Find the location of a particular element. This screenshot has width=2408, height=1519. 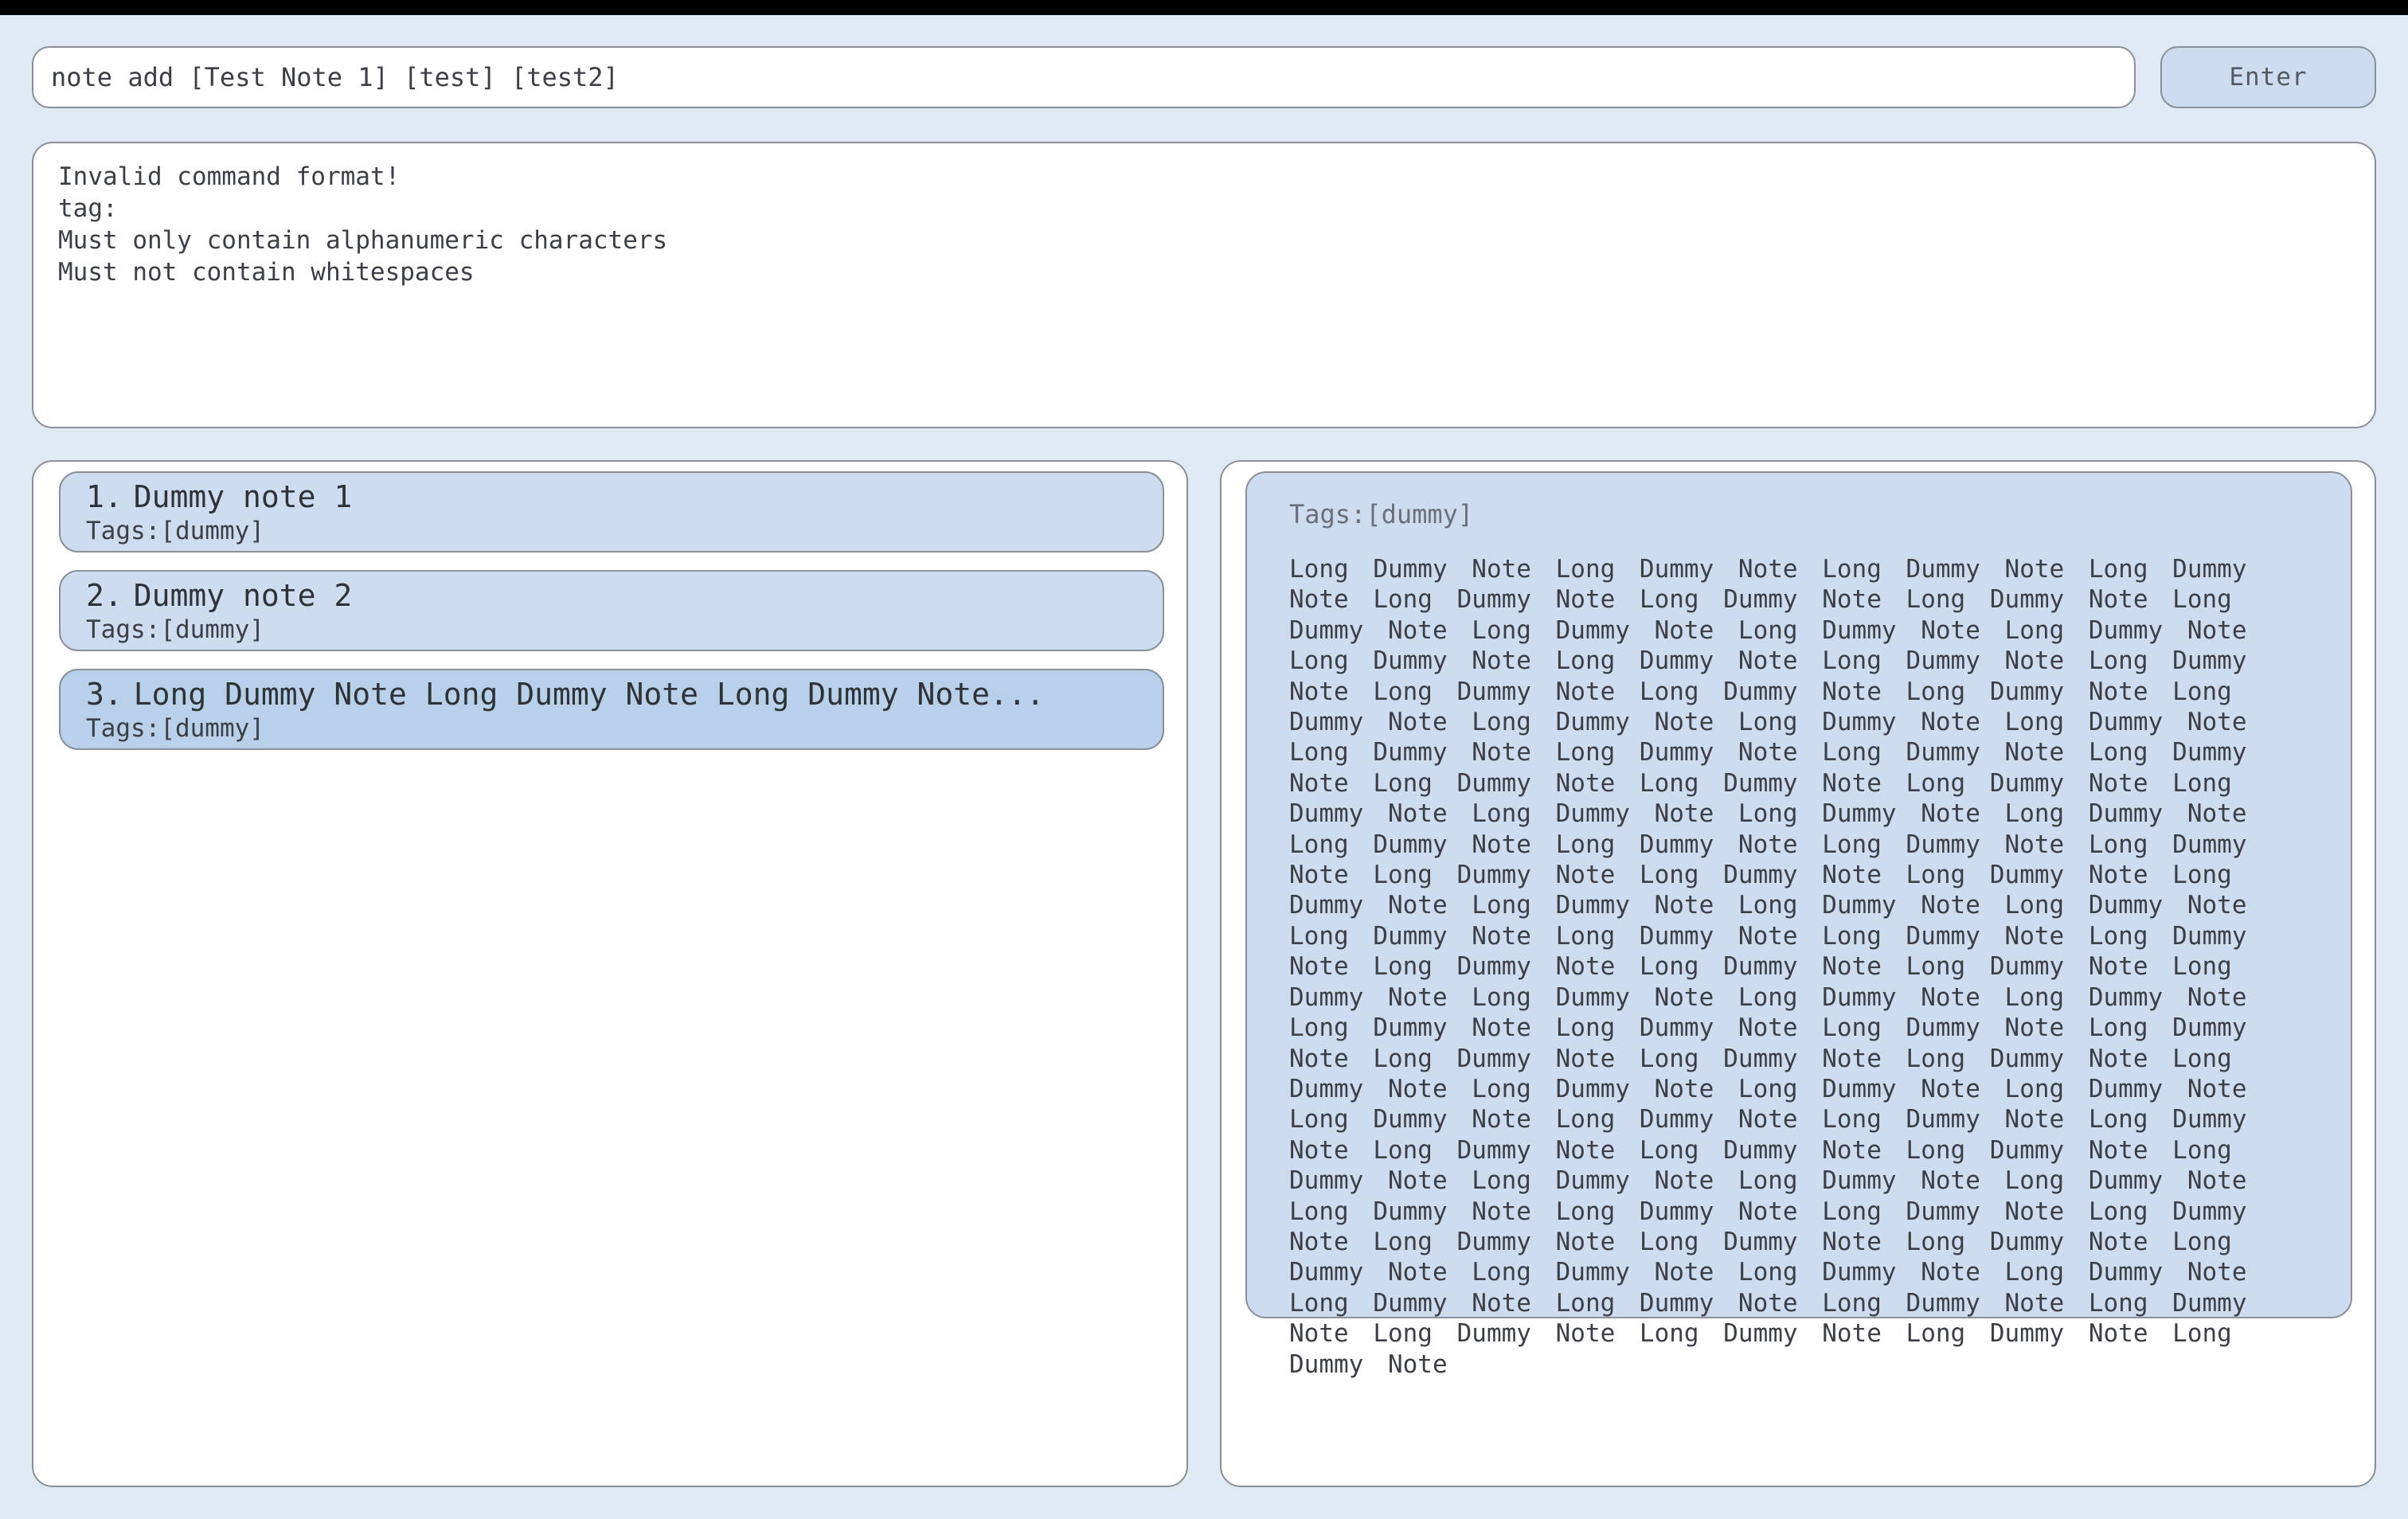

note-list-item: 1. Dummy note 1 Tags:[dummy] is located at coordinates (611, 512).